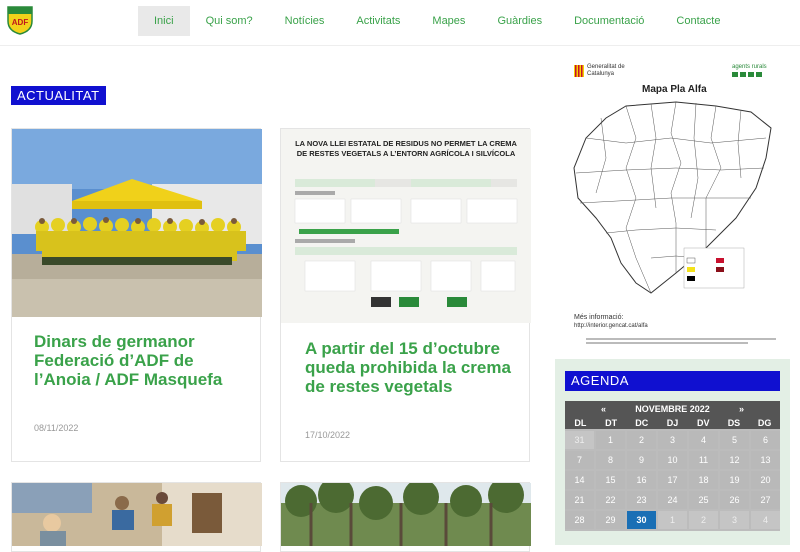 The image size is (800, 552). What do you see at coordinates (672, 381) in the screenshot?
I see `agenda-label: AGENDA` at bounding box center [672, 381].